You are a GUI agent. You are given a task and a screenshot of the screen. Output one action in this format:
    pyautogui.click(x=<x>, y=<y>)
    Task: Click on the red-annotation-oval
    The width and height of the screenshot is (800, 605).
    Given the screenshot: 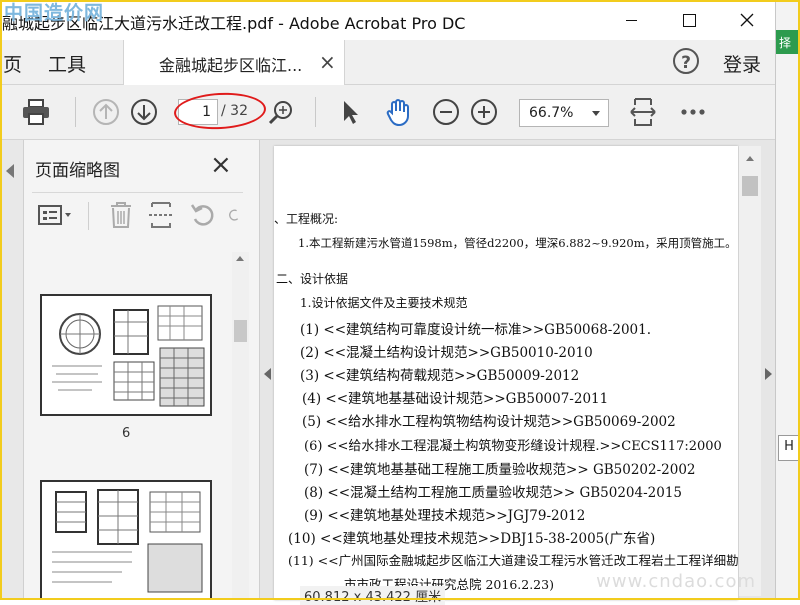 What is the action you would take?
    pyautogui.click(x=220, y=111)
    